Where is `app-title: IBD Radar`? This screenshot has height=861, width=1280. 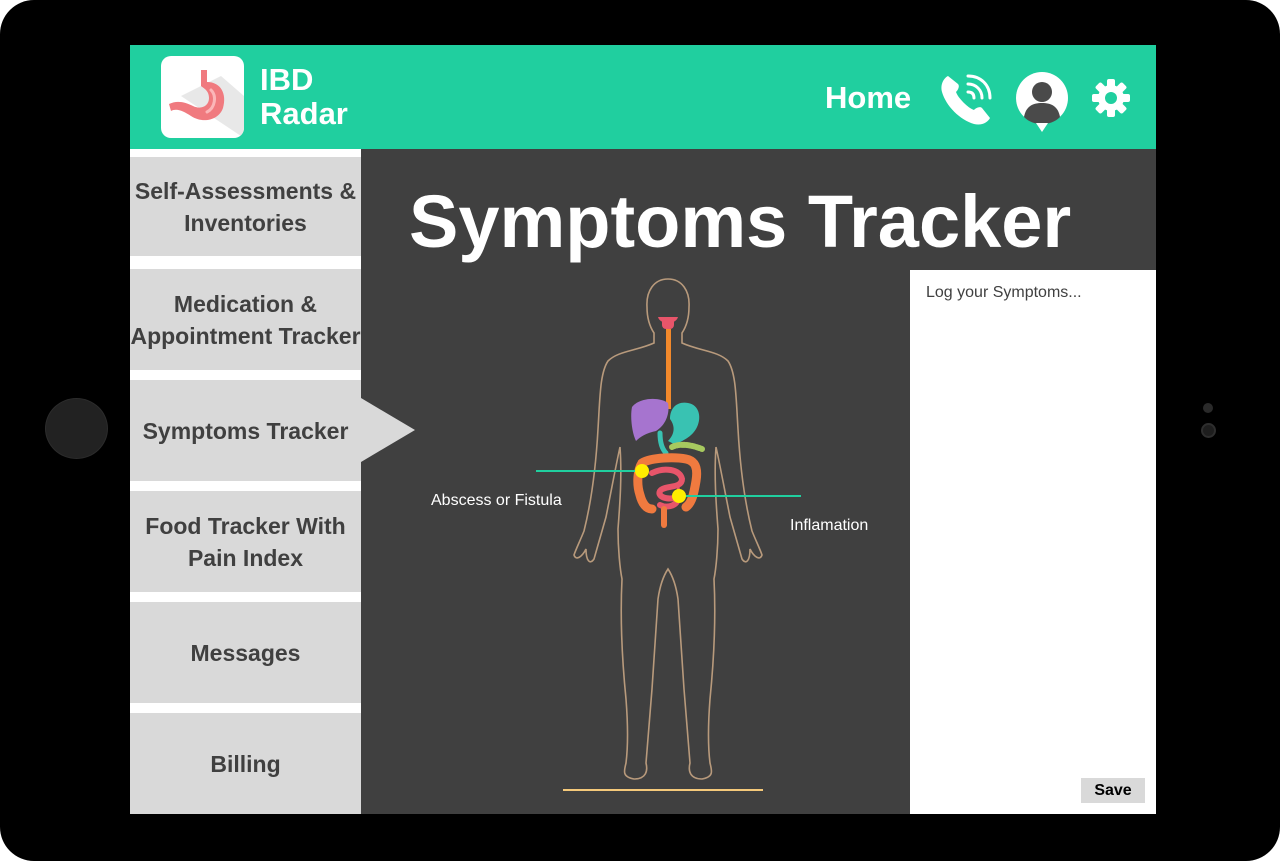
app-title: IBD Radar is located at coordinates (304, 97).